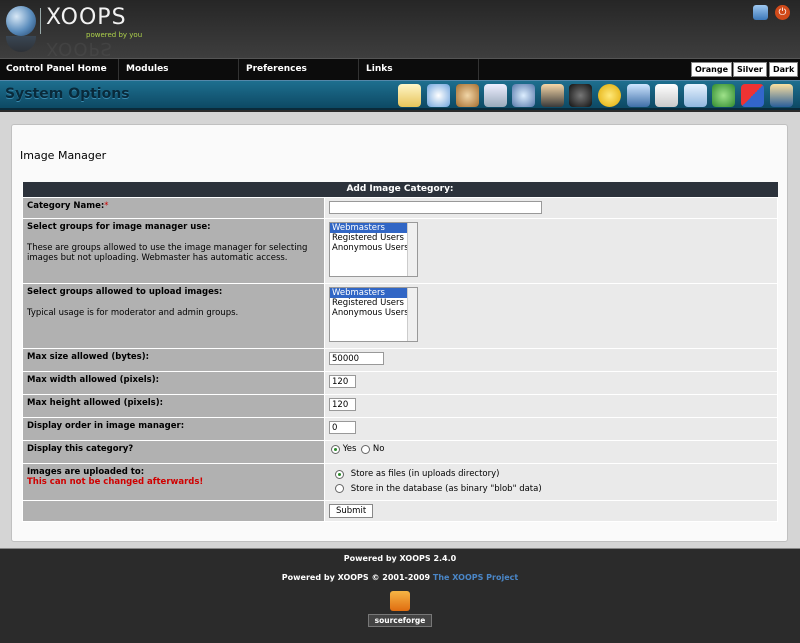  What do you see at coordinates (80, 449) in the screenshot?
I see `display-category-label-text: Display this category?` at bounding box center [80, 449].